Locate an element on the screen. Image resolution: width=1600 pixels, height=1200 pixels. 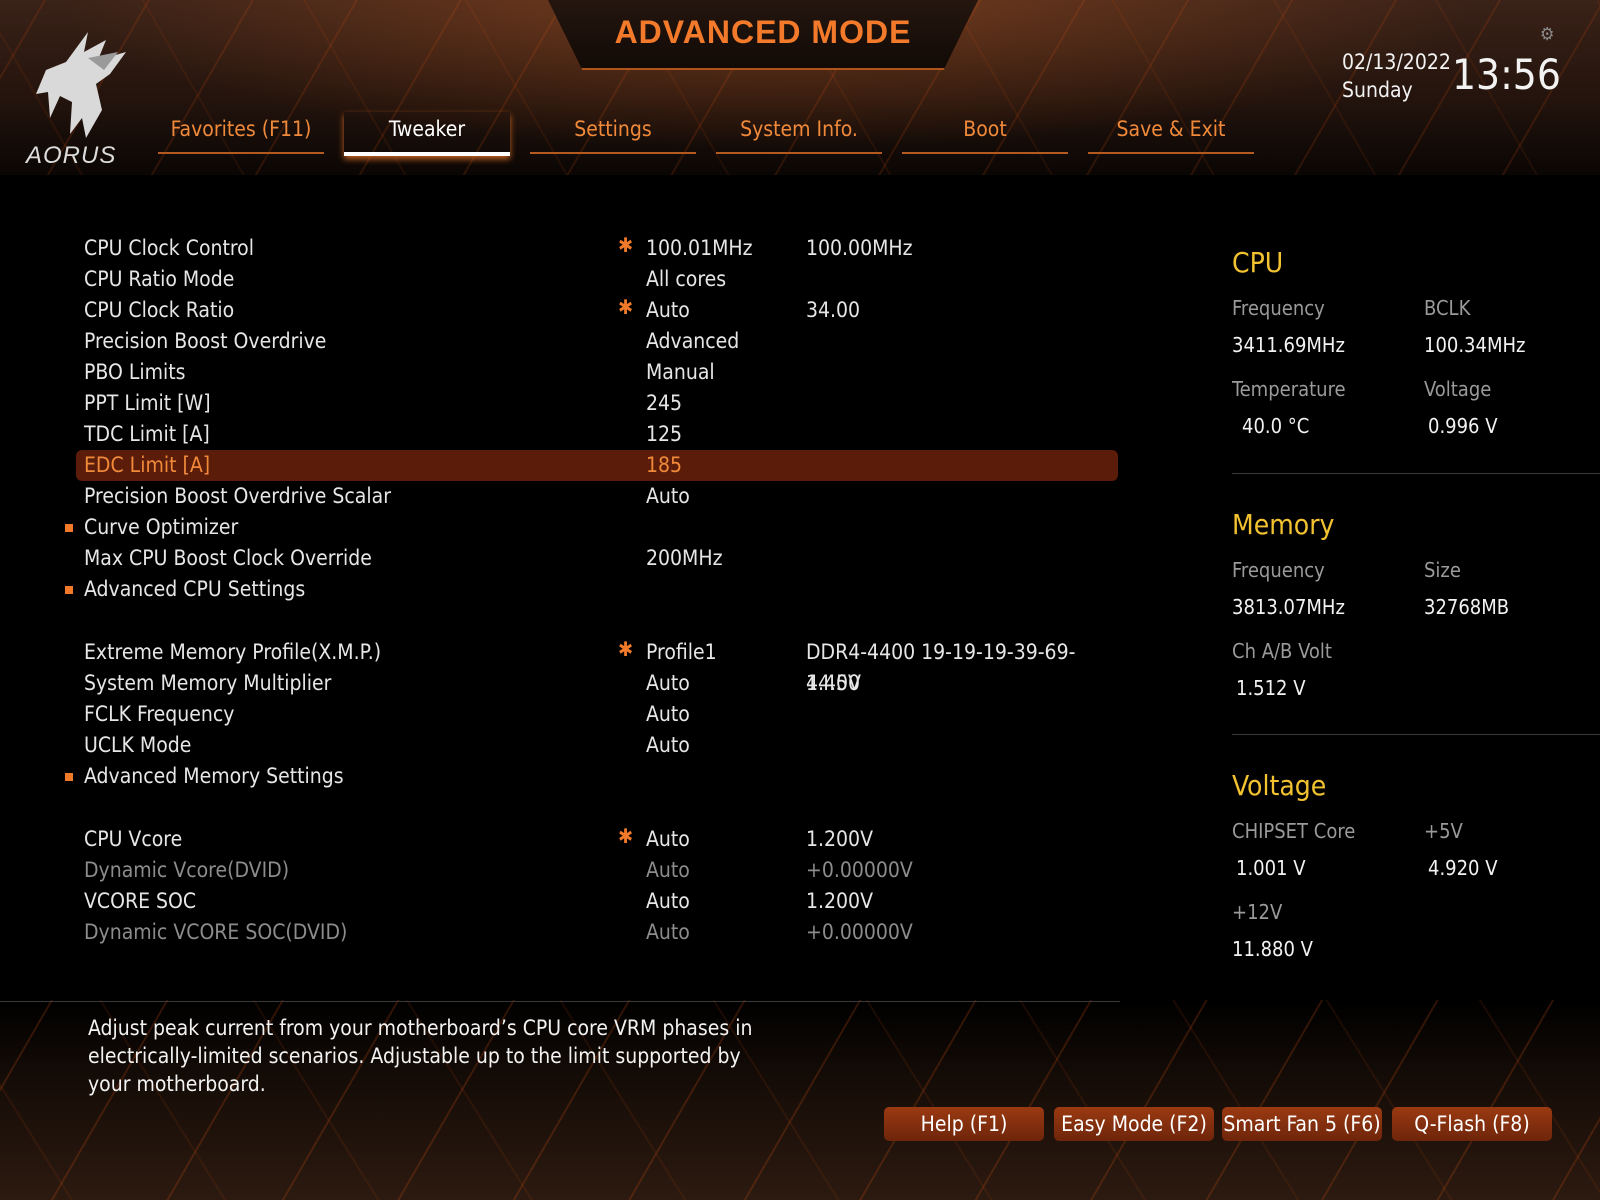
memory-chab-volt-value: 1.512 V is located at coordinates (1271, 688).